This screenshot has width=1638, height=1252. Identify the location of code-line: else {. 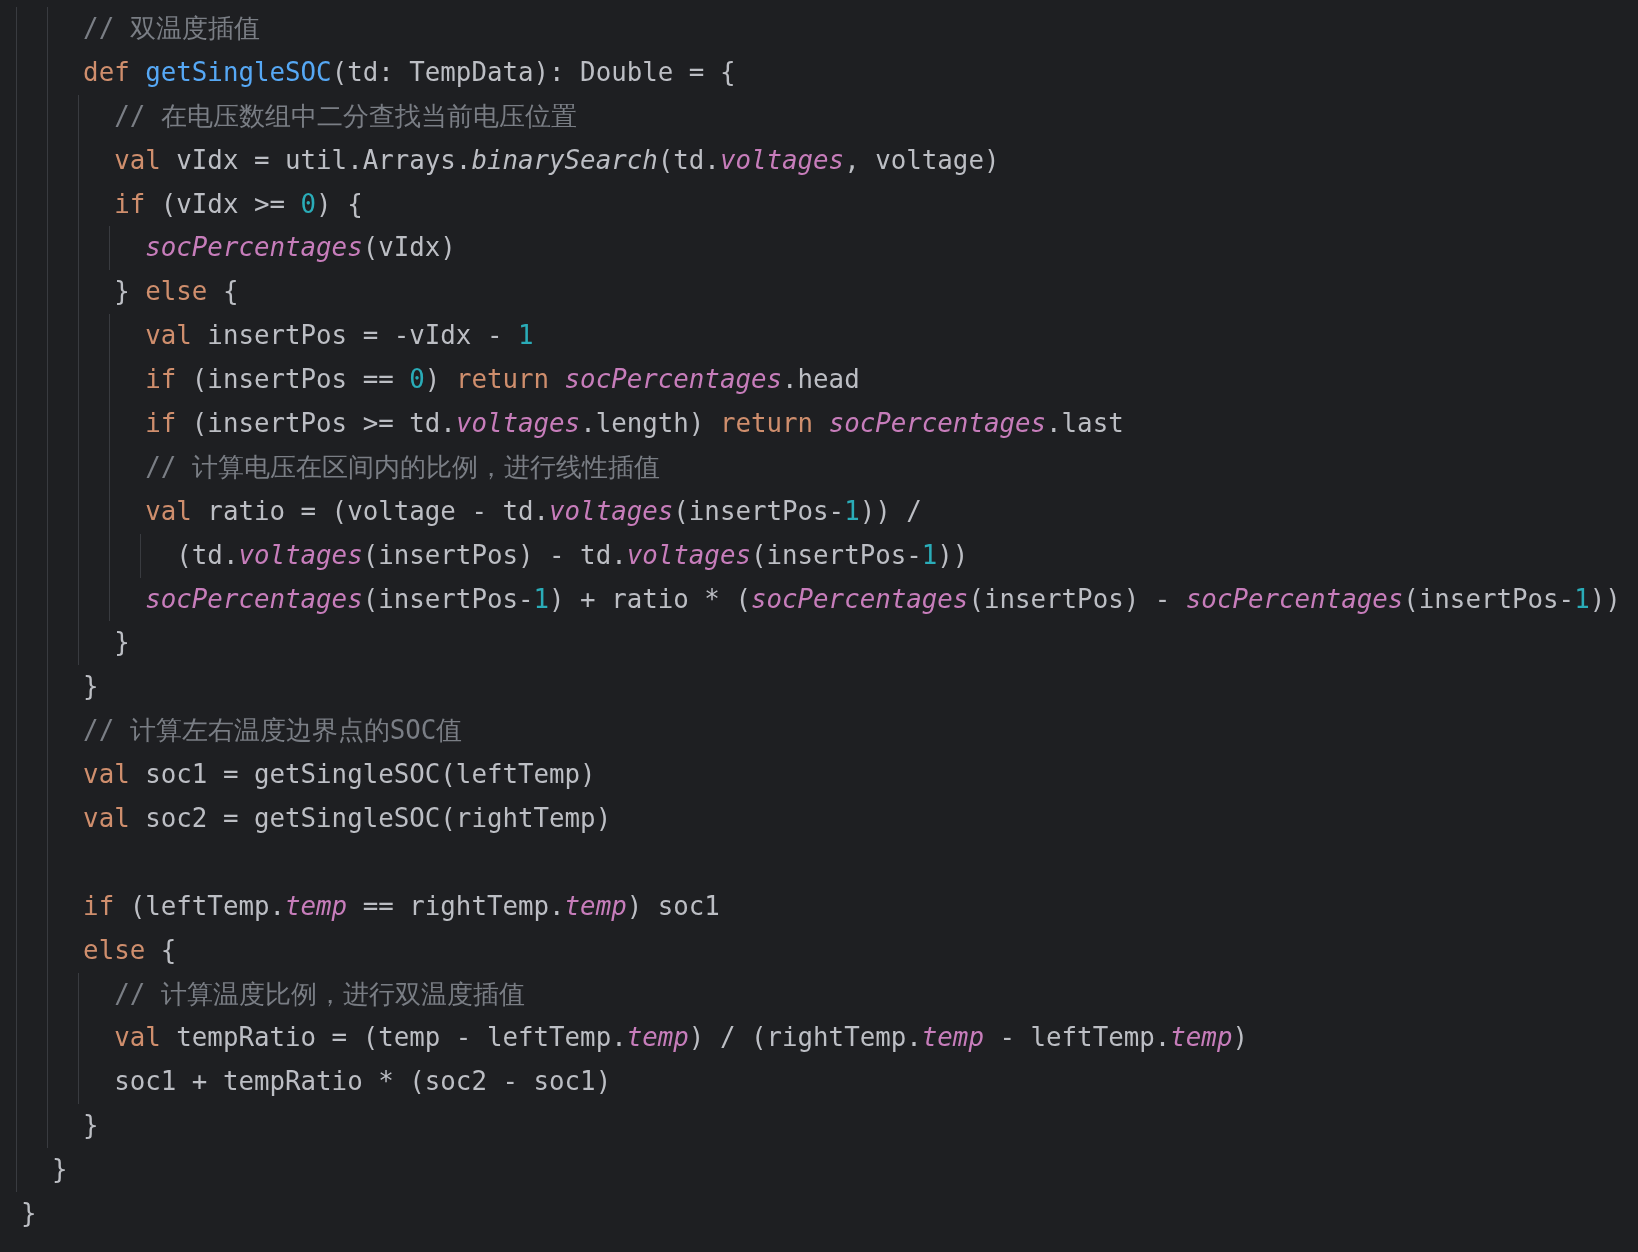
(129, 949).